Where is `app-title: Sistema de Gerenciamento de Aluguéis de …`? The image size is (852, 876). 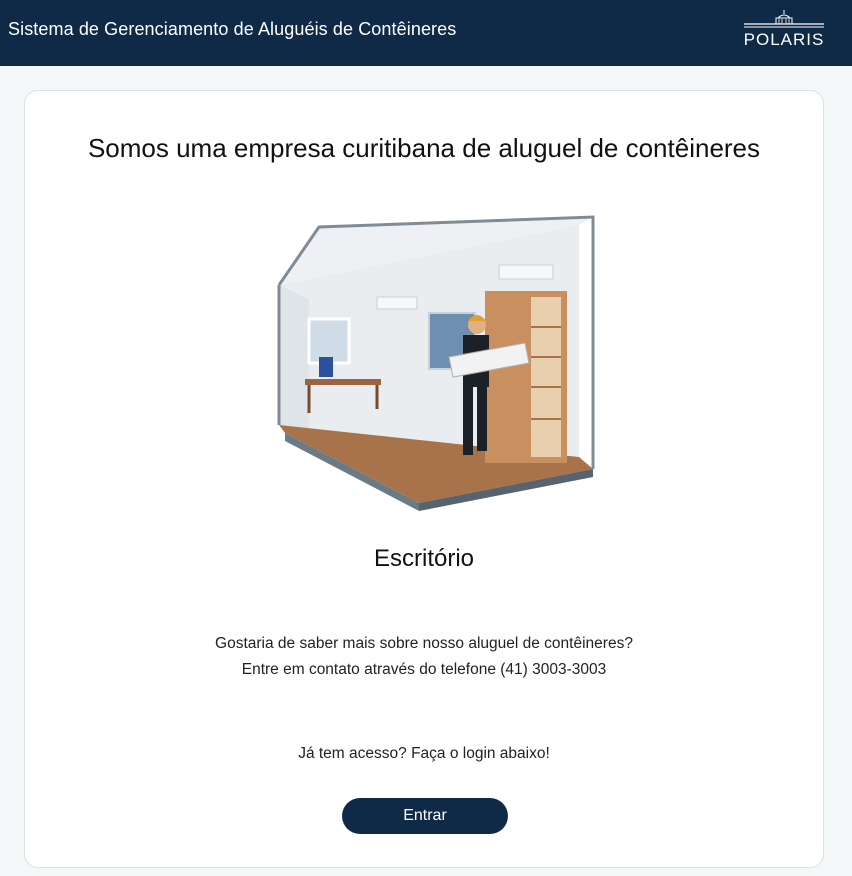
app-title: Sistema de Gerenciamento de Aluguéis de … is located at coordinates (232, 29).